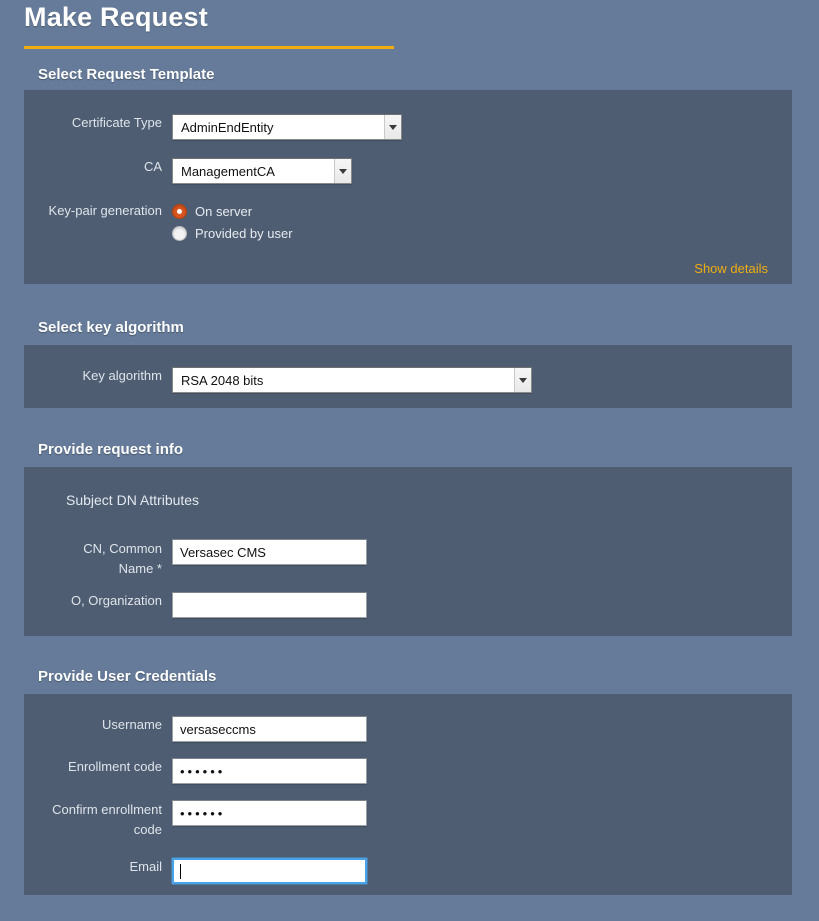  Describe the element at coordinates (126, 74) in the screenshot. I see `section-heading-select-request-template: Select Request Template` at that location.